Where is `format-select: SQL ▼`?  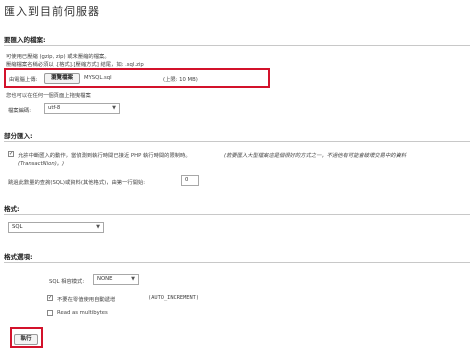 format-select: SQL ▼ is located at coordinates (56, 227).